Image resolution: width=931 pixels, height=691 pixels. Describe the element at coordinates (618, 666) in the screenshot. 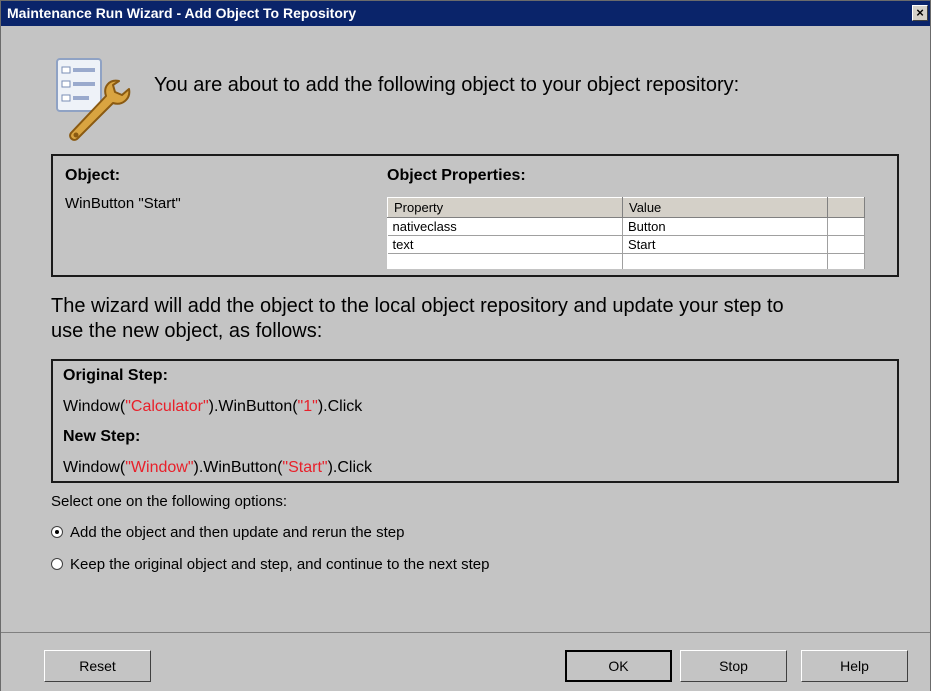

I see `ok-button: OK` at that location.